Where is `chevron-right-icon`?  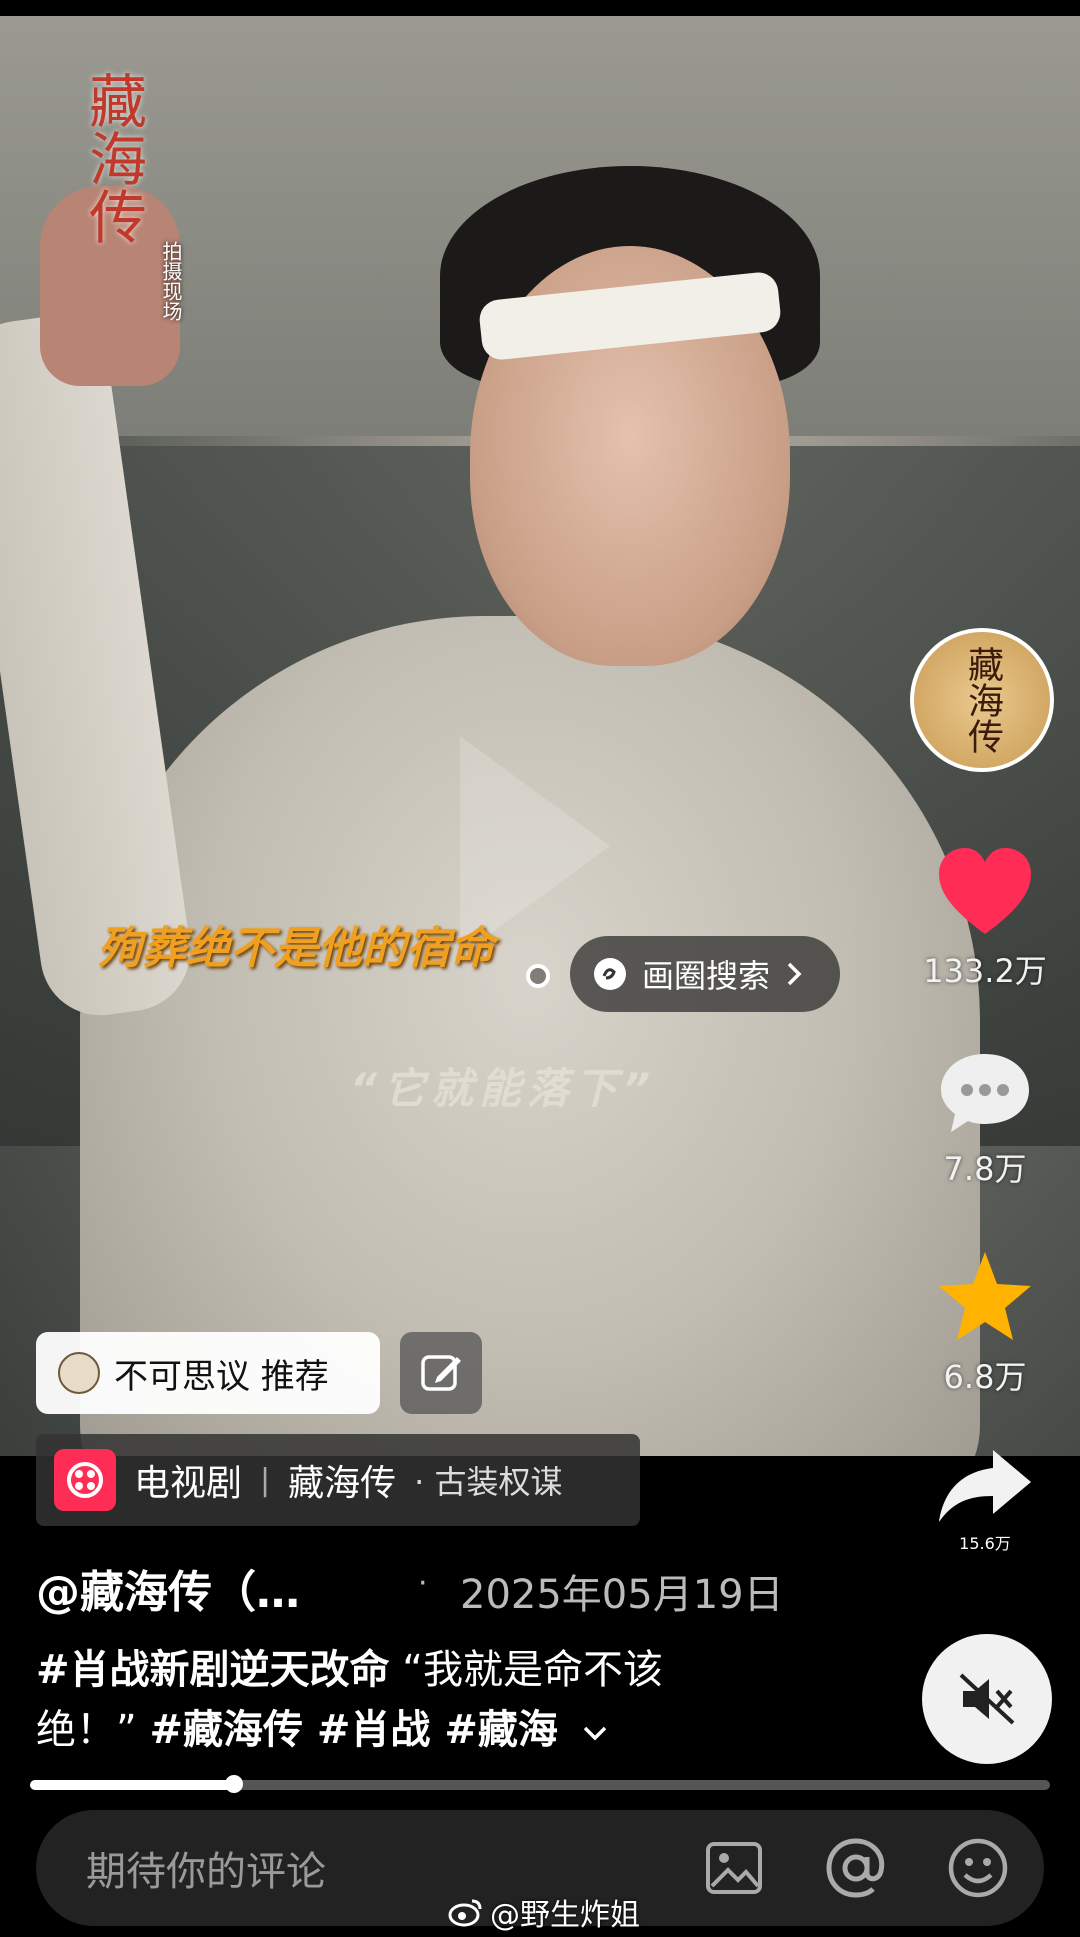 chevron-right-icon is located at coordinates (794, 974).